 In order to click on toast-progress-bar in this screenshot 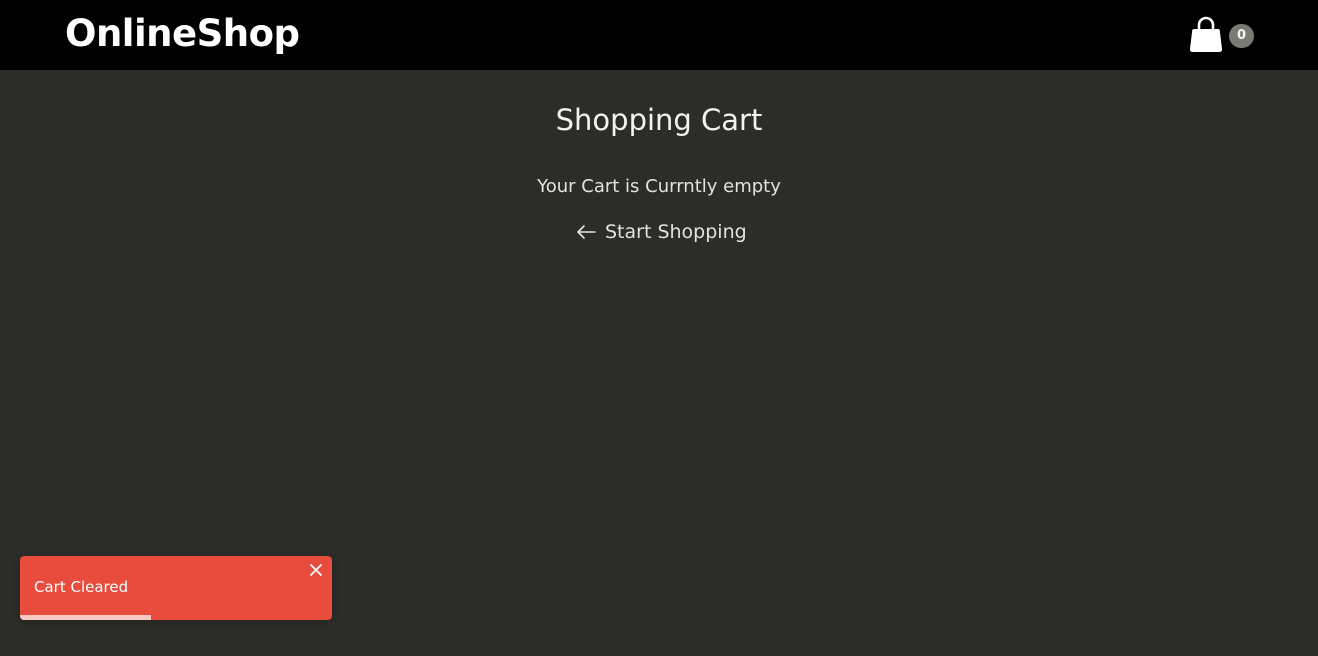, I will do `click(86, 617)`.